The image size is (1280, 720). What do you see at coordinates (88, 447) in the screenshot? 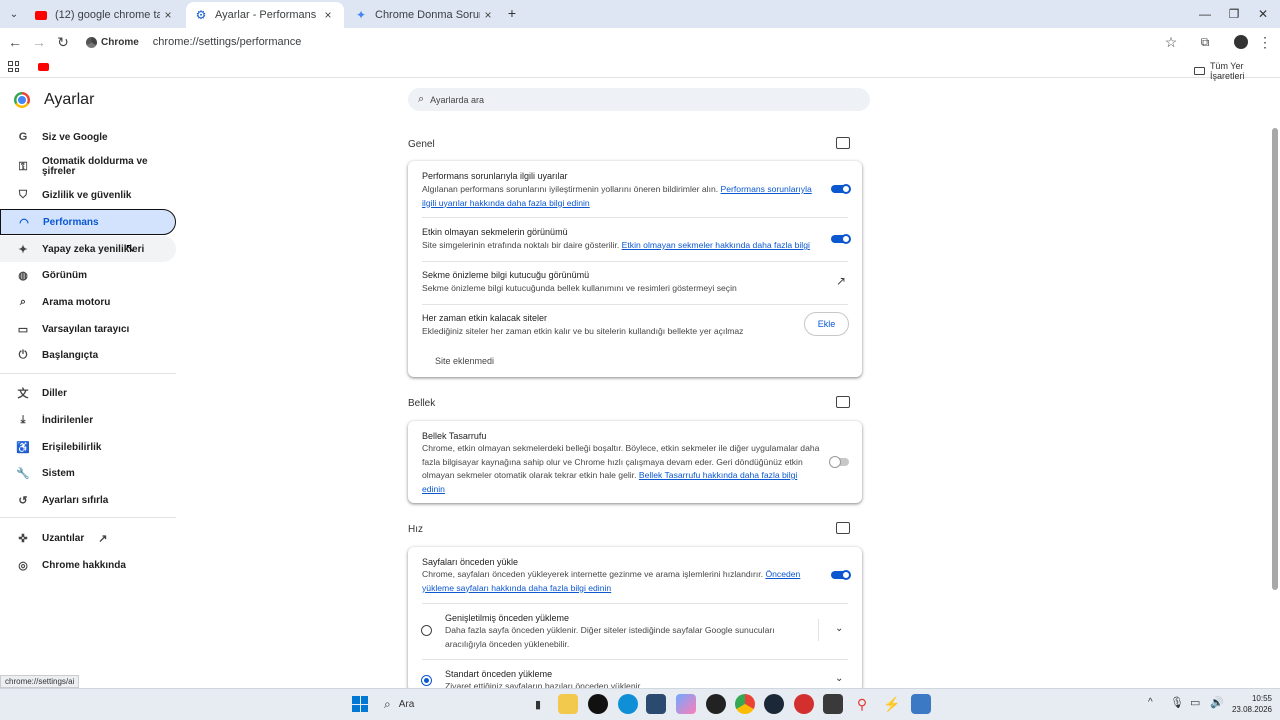
I see `sidebar-item-accessibility: ♿ Erişilebilirlik` at bounding box center [88, 447].